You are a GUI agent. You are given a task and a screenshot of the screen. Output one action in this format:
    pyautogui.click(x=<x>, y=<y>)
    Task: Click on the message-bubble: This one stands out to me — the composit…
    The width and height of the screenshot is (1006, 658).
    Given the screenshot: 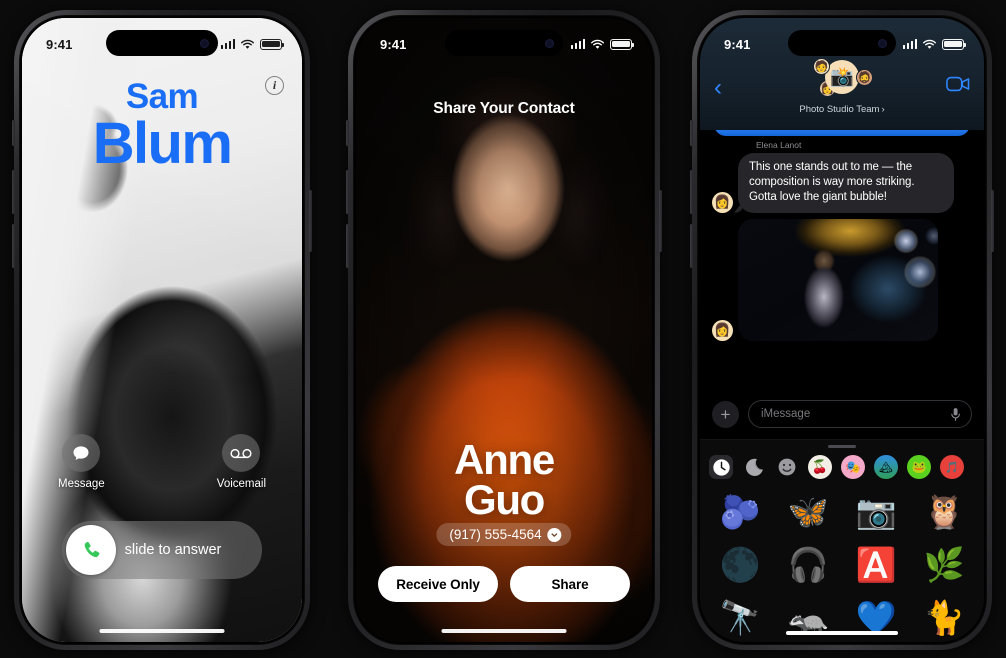 What is the action you would take?
    pyautogui.click(x=846, y=183)
    